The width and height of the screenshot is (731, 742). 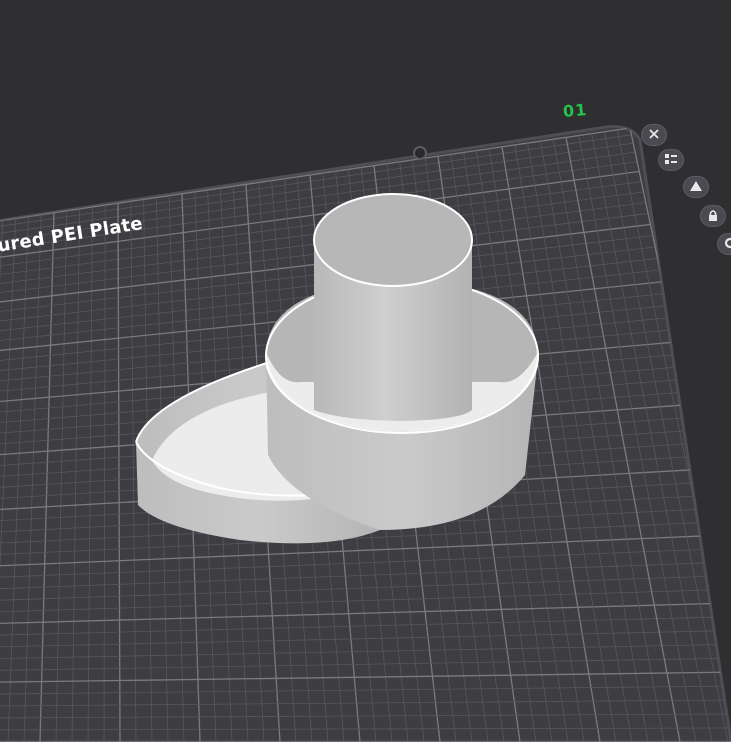 I want to click on arrange-button, so click(x=671, y=160).